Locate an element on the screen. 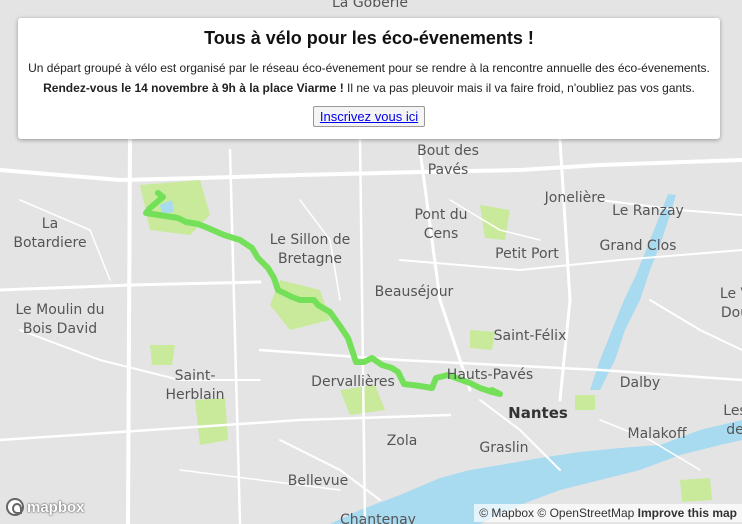 The width and height of the screenshot is (742, 524). improve-map-link: Improve this map is located at coordinates (687, 513).